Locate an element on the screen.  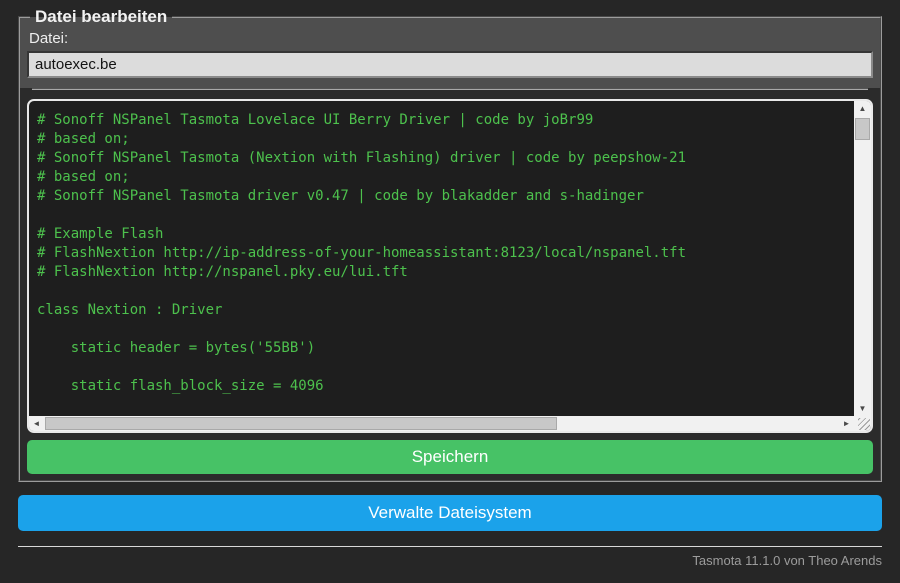
filename-input is located at coordinates (450, 64).